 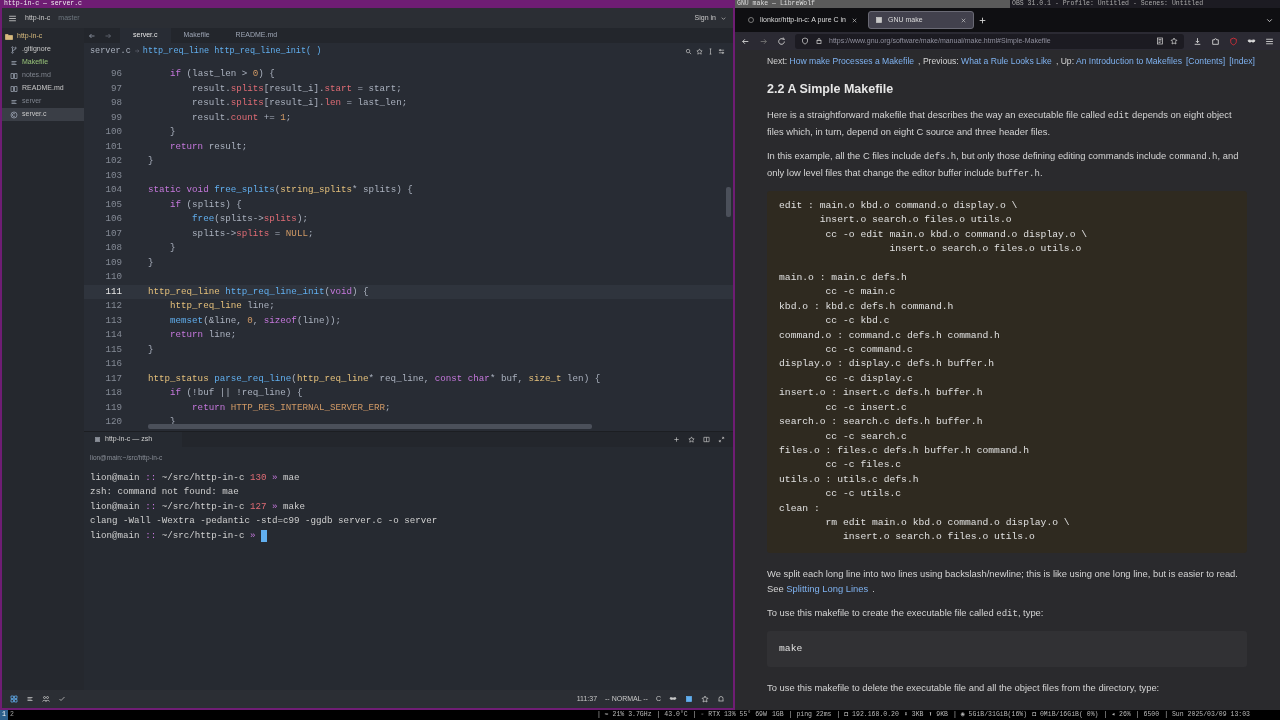 I want to click on code-line: http_req_line line;, so click(x=222, y=306).